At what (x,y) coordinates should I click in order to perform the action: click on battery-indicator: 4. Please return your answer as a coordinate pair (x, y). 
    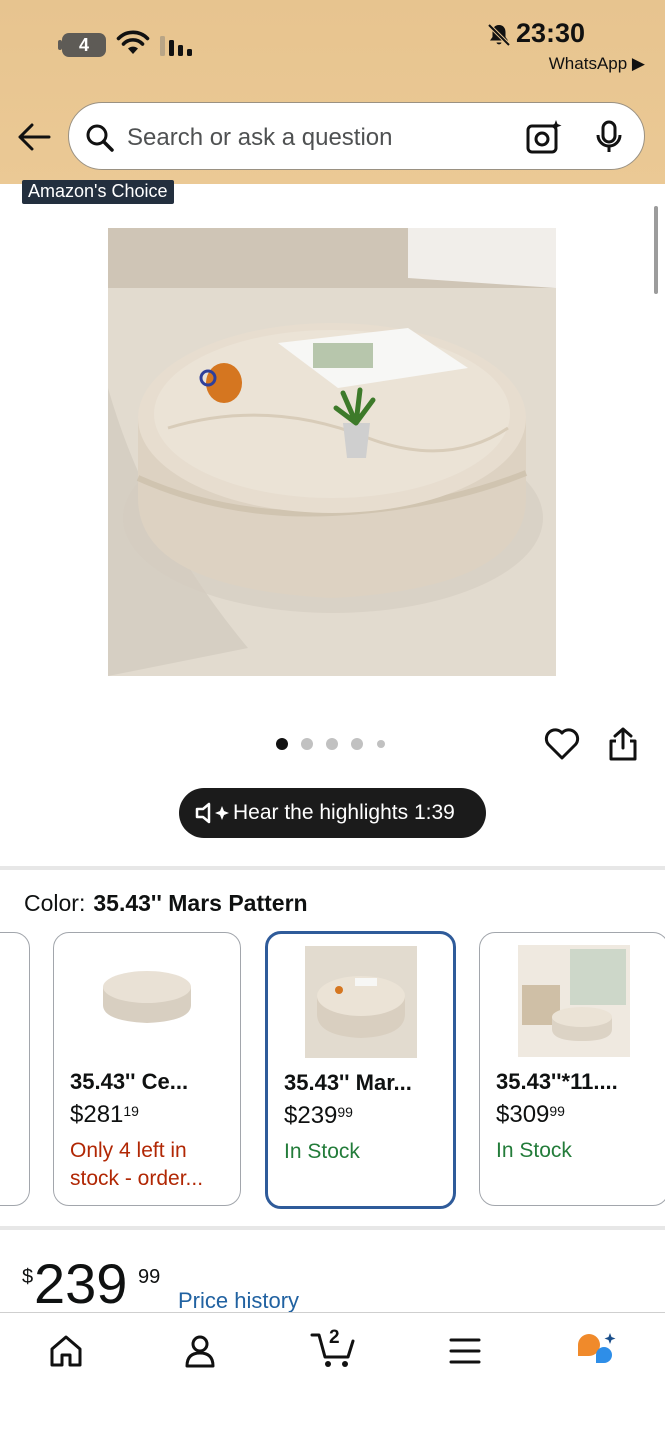
    Looking at the image, I should click on (84, 45).